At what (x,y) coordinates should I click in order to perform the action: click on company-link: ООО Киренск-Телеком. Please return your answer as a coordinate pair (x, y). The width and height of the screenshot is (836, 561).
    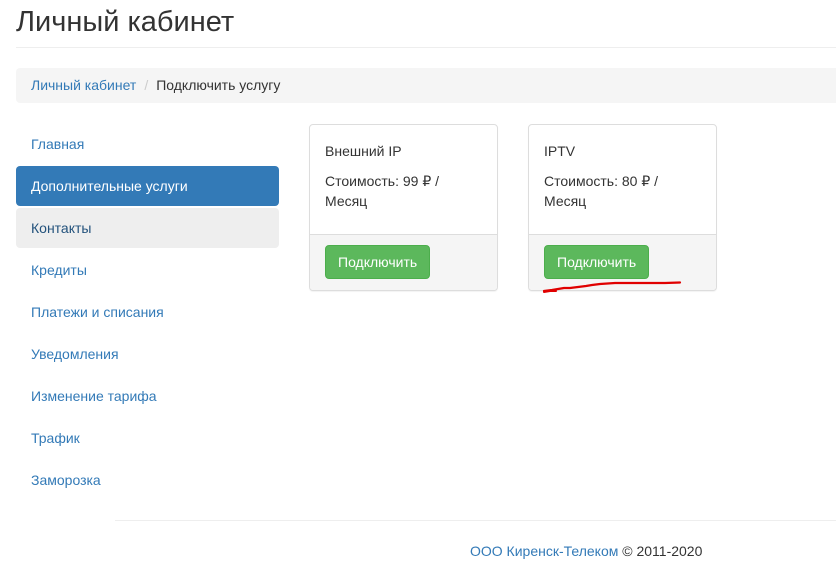
    Looking at the image, I should click on (544, 551).